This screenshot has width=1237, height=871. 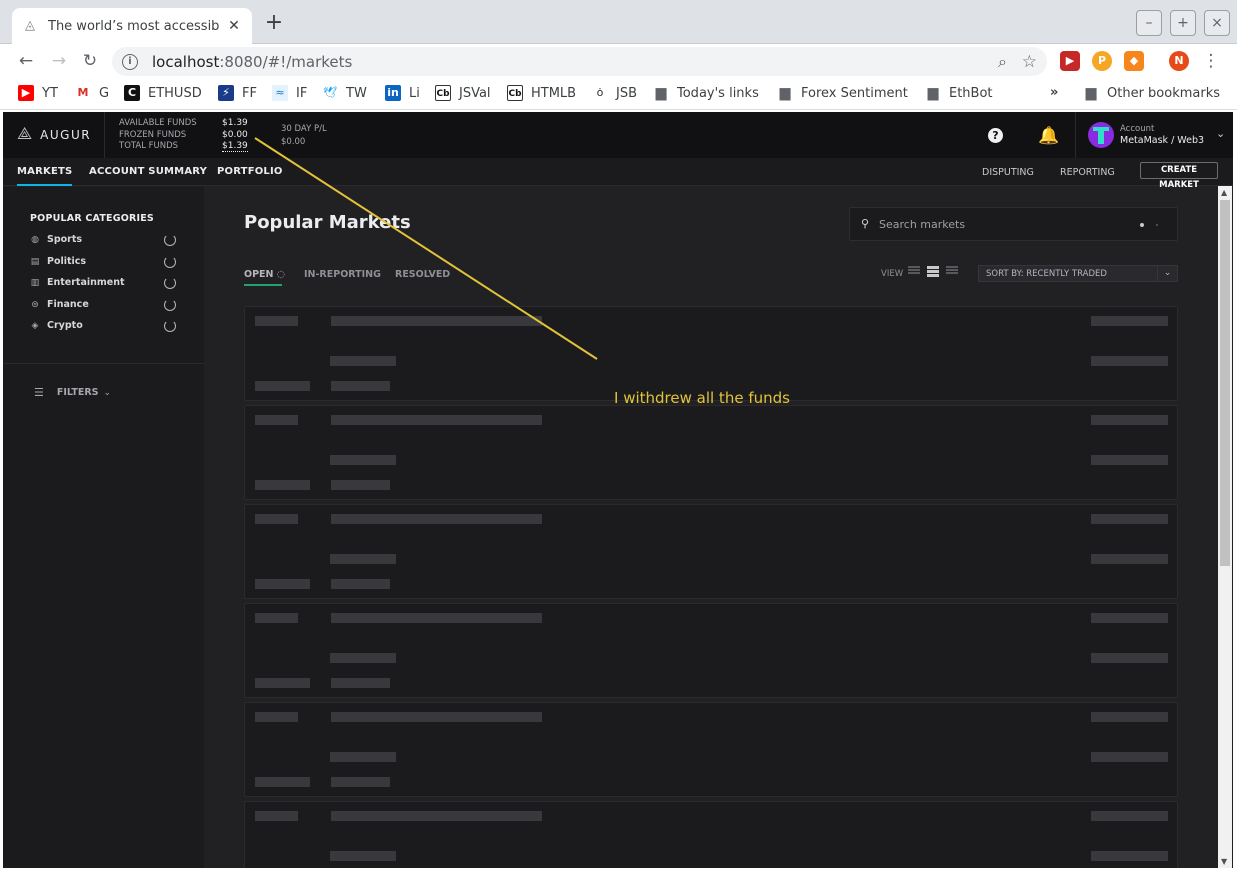 I want to click on bookmark-g: MG, so click(x=92, y=93).